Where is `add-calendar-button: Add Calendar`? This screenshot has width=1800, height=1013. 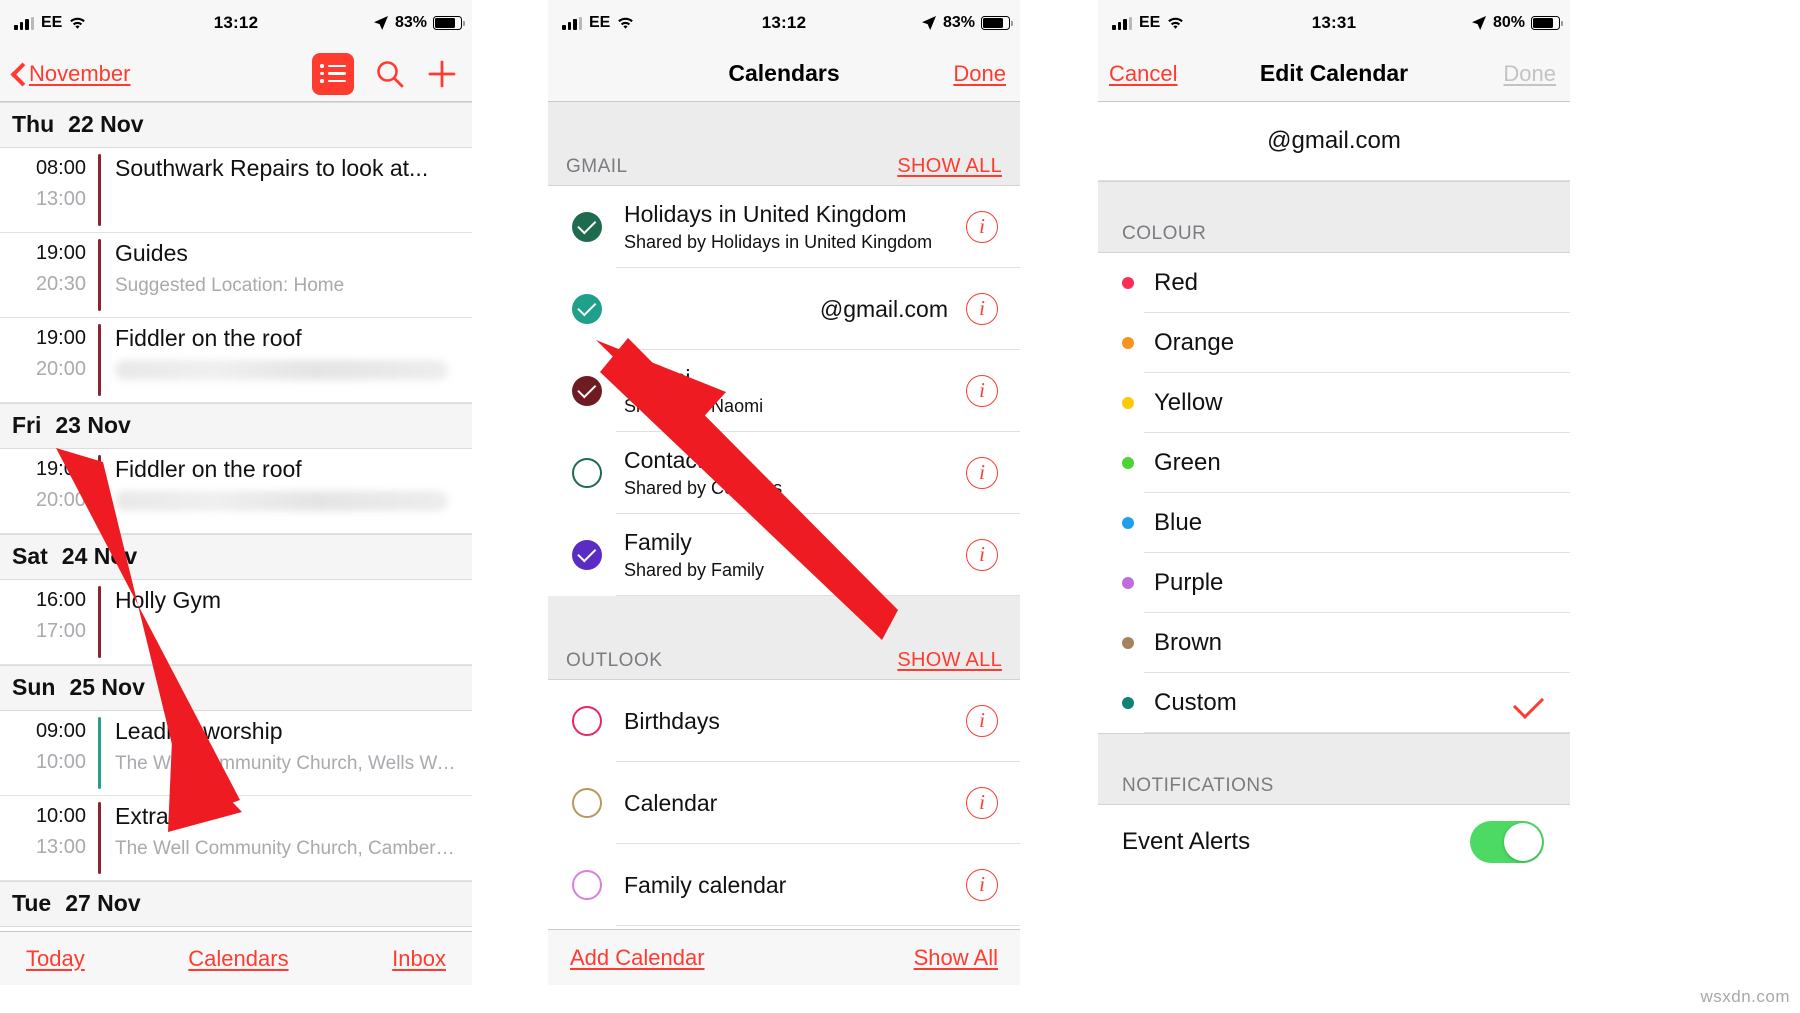 add-calendar-button: Add Calendar is located at coordinates (637, 958).